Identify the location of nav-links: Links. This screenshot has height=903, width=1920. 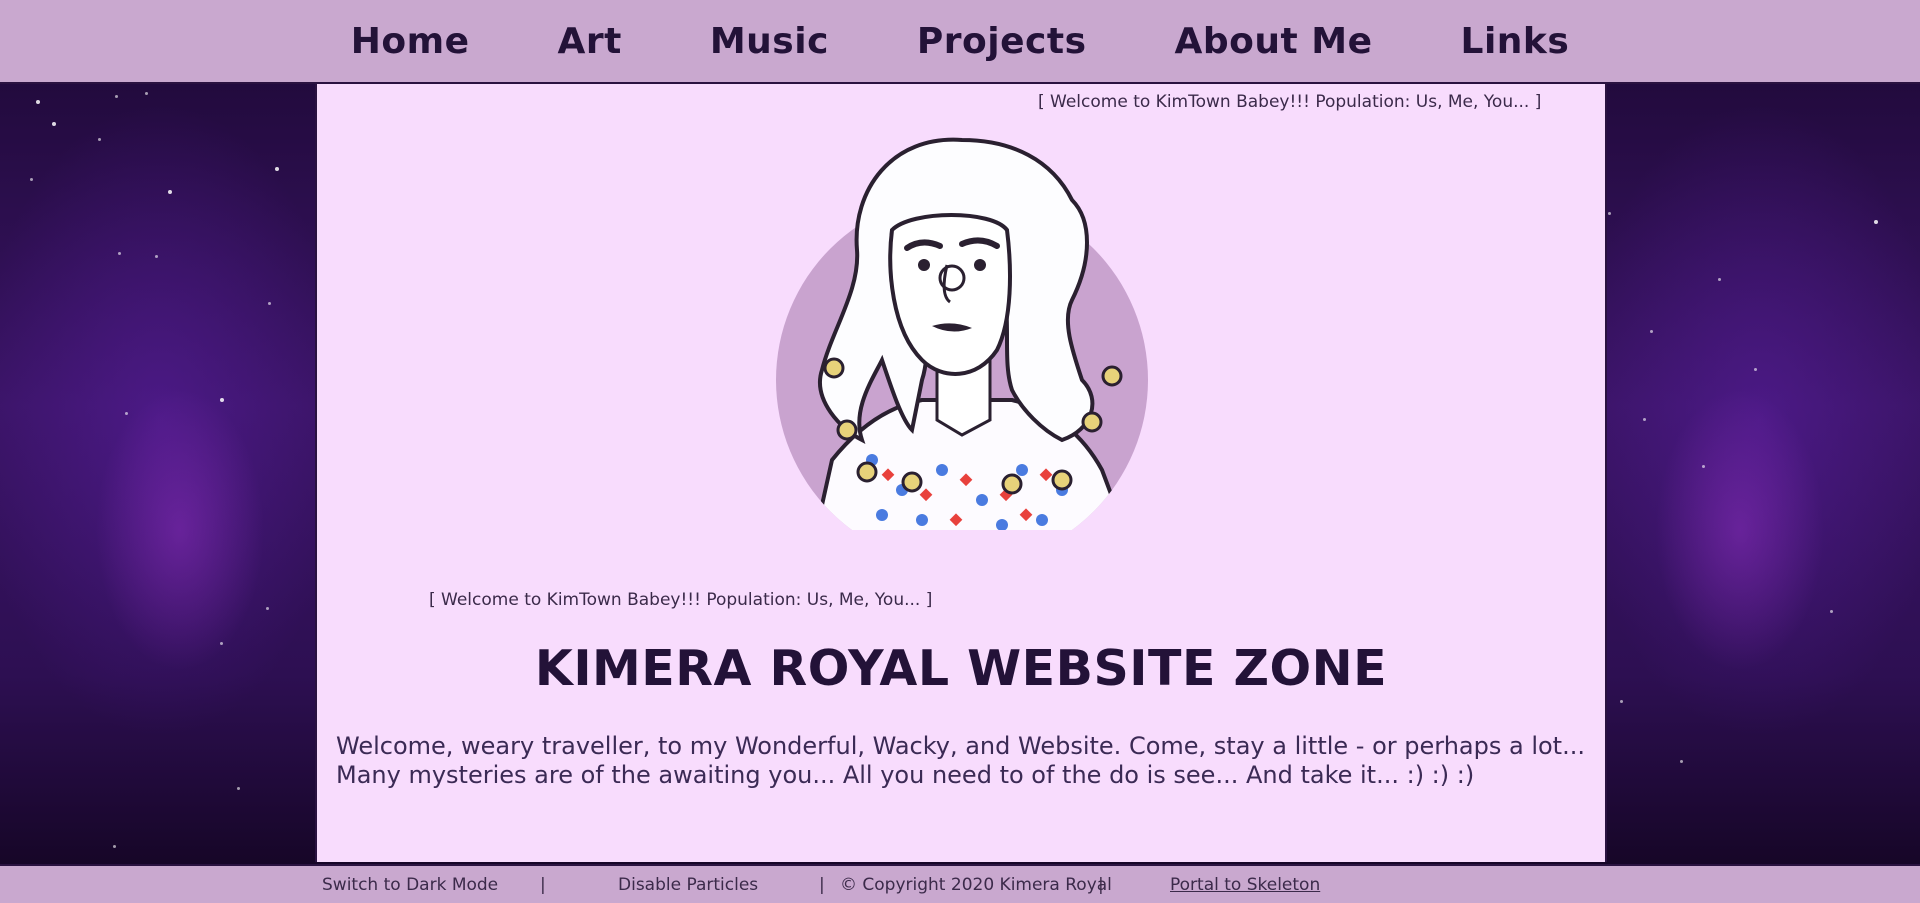
(1515, 41).